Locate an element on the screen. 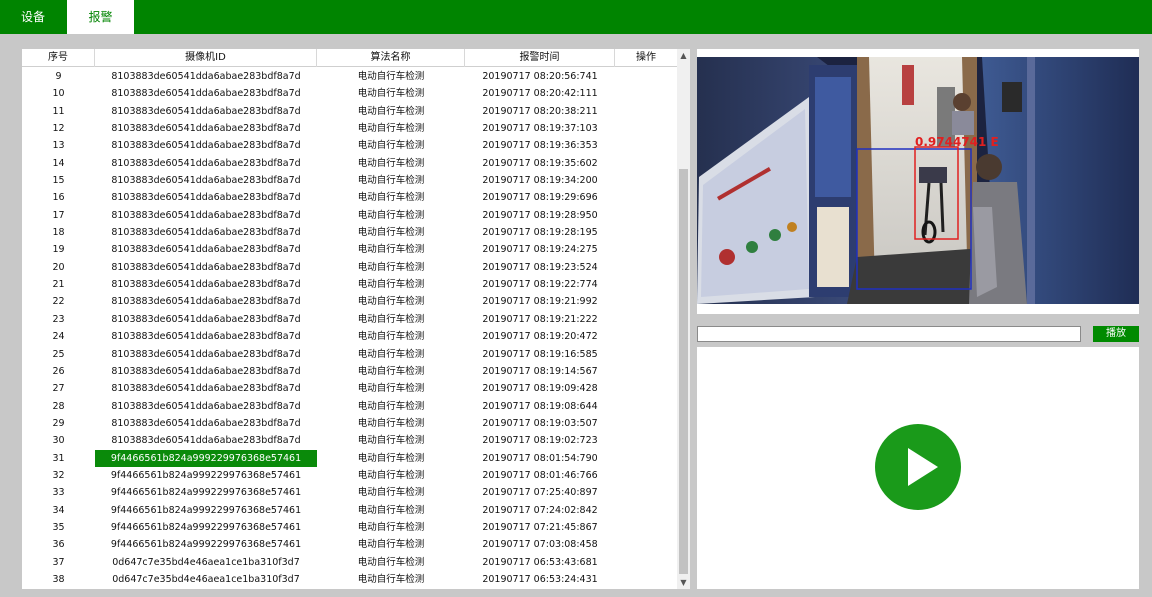 The height and width of the screenshot is (597, 1152). cell-alarm-time: 20190717 08:01:46:766 is located at coordinates (540, 475).